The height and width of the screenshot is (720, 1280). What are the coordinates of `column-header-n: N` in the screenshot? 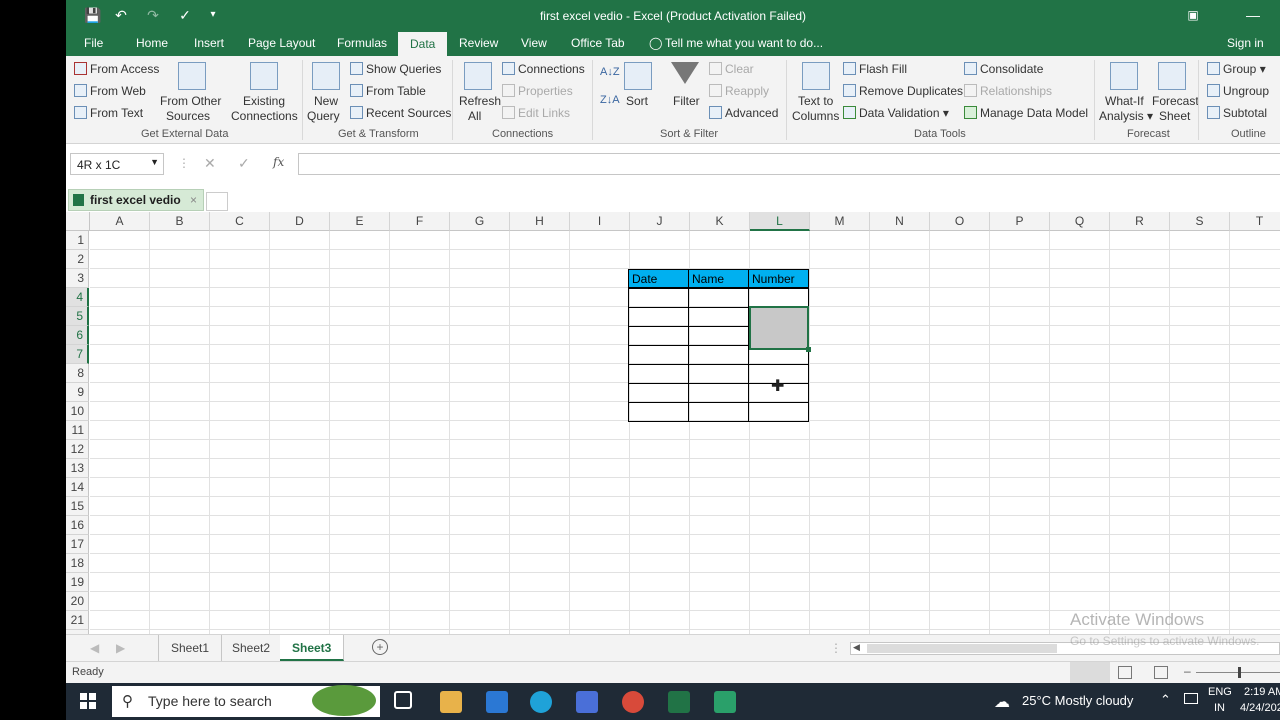 It's located at (900, 221).